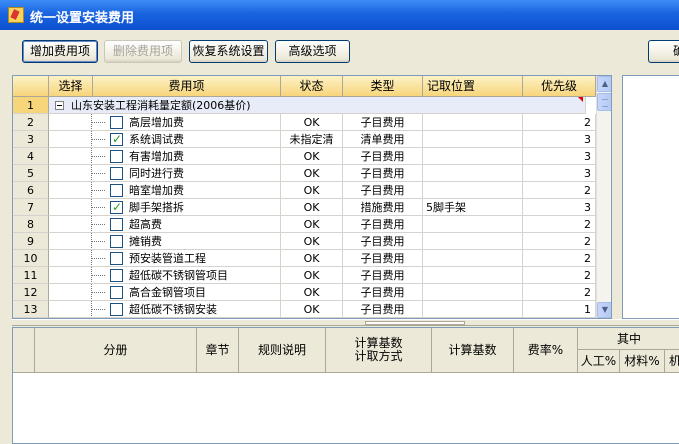  What do you see at coordinates (663, 51) in the screenshot?
I see `confirm-button: 确` at bounding box center [663, 51].